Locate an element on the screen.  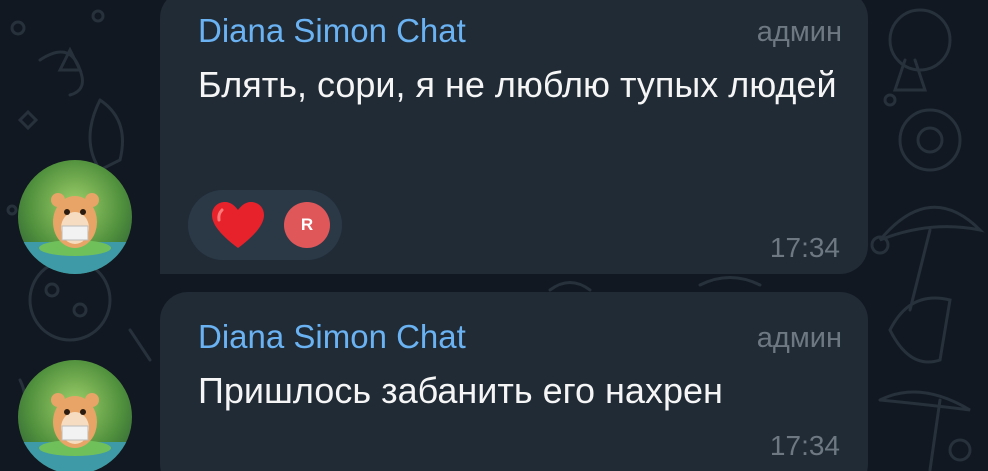
heart-icon is located at coordinates (238, 225).